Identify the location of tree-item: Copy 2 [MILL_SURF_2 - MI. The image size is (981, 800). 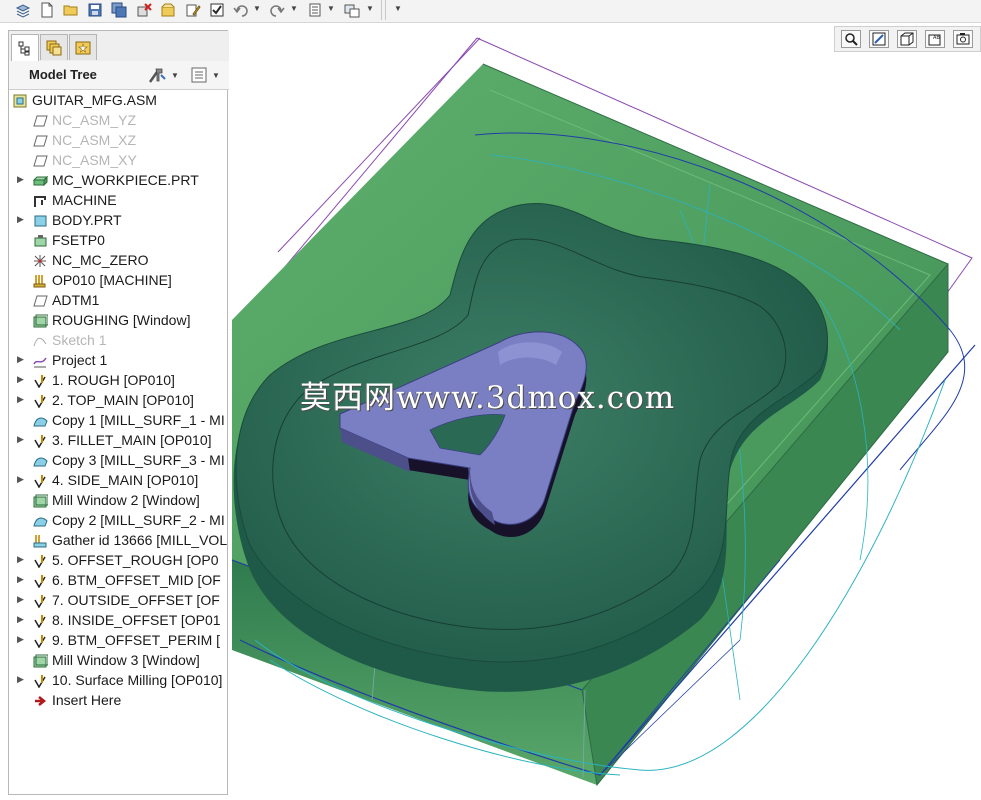
(118, 521).